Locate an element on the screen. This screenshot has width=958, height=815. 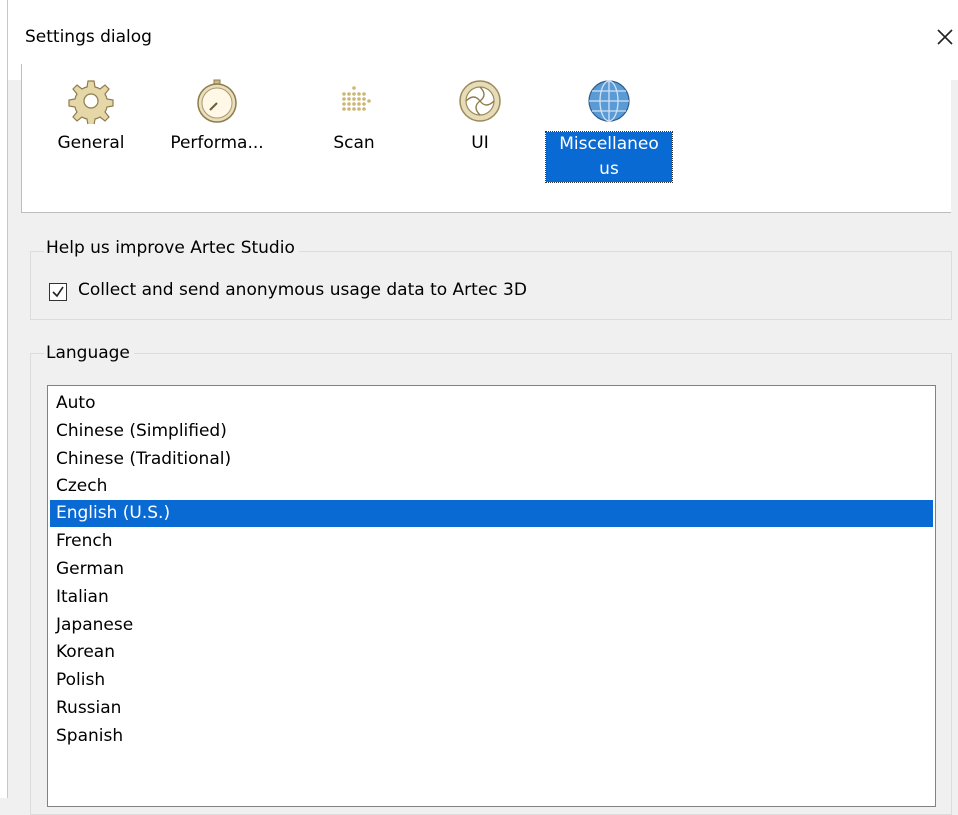
stopwatch-icon is located at coordinates (217, 101).